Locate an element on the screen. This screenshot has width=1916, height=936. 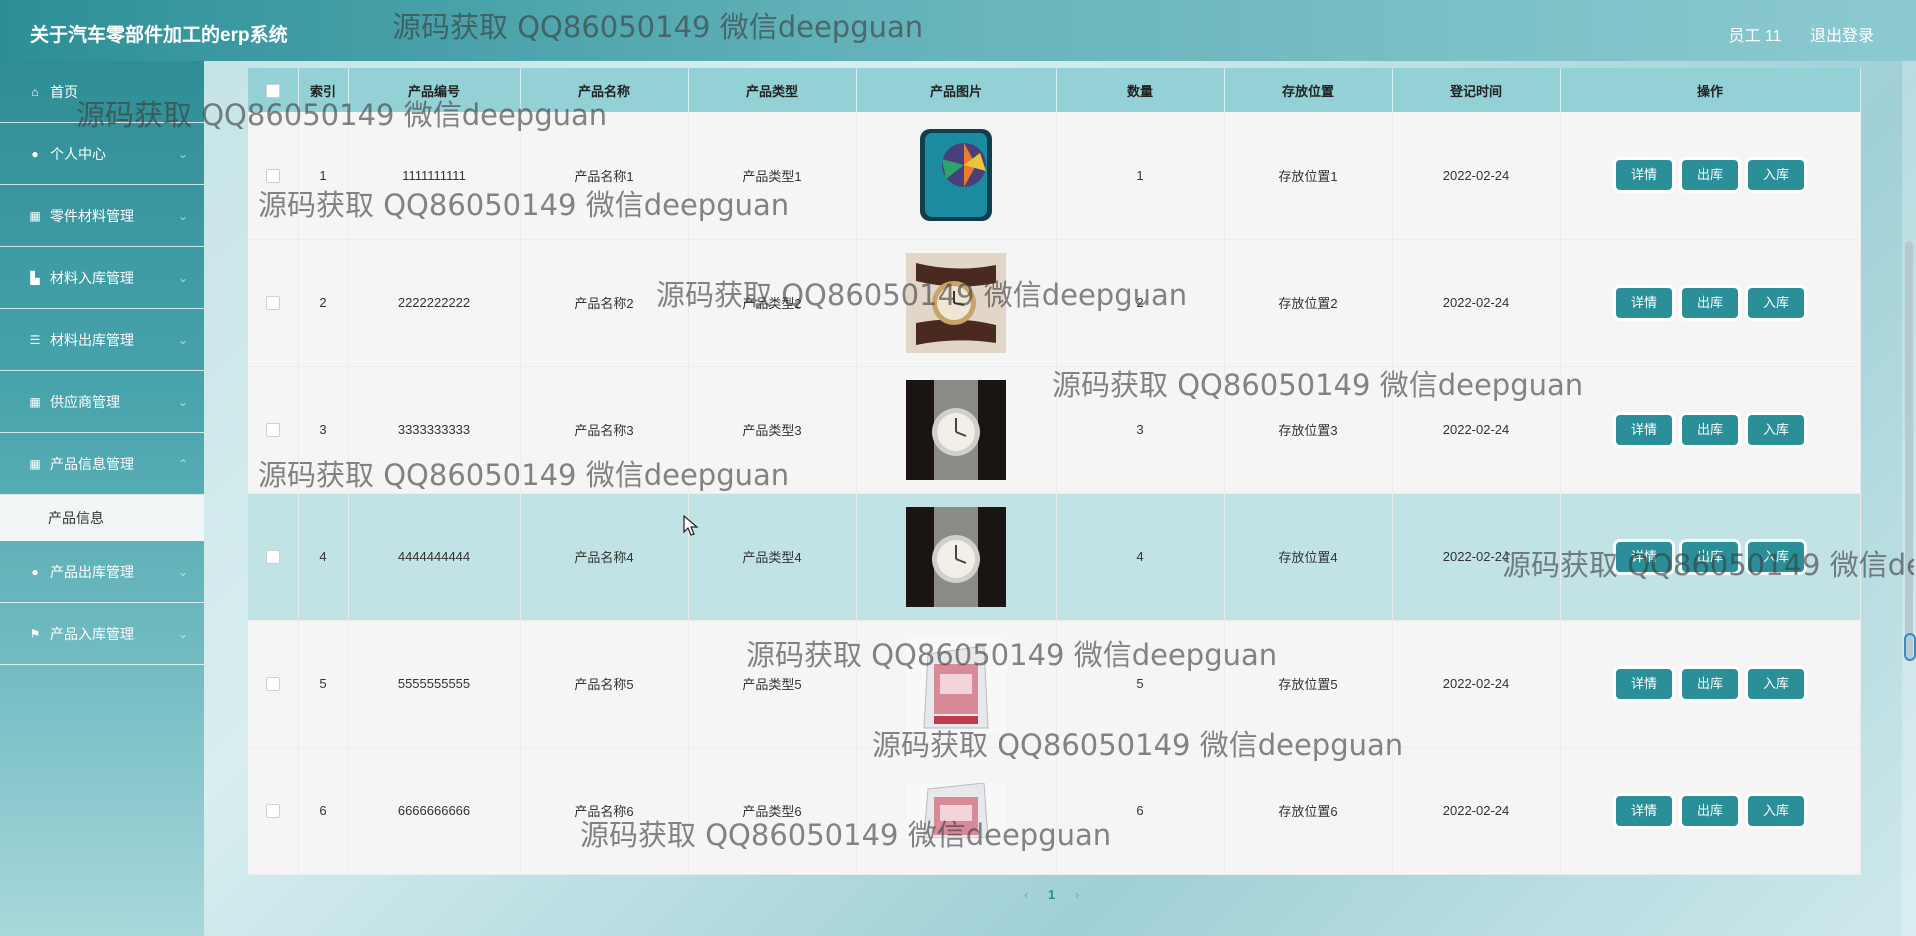
cell-quantity: 1 is located at coordinates (1140, 176).